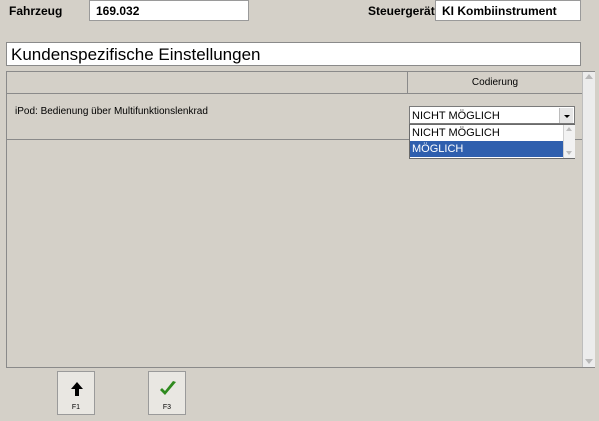  I want to click on dropdown-arrow-button, so click(566, 115).